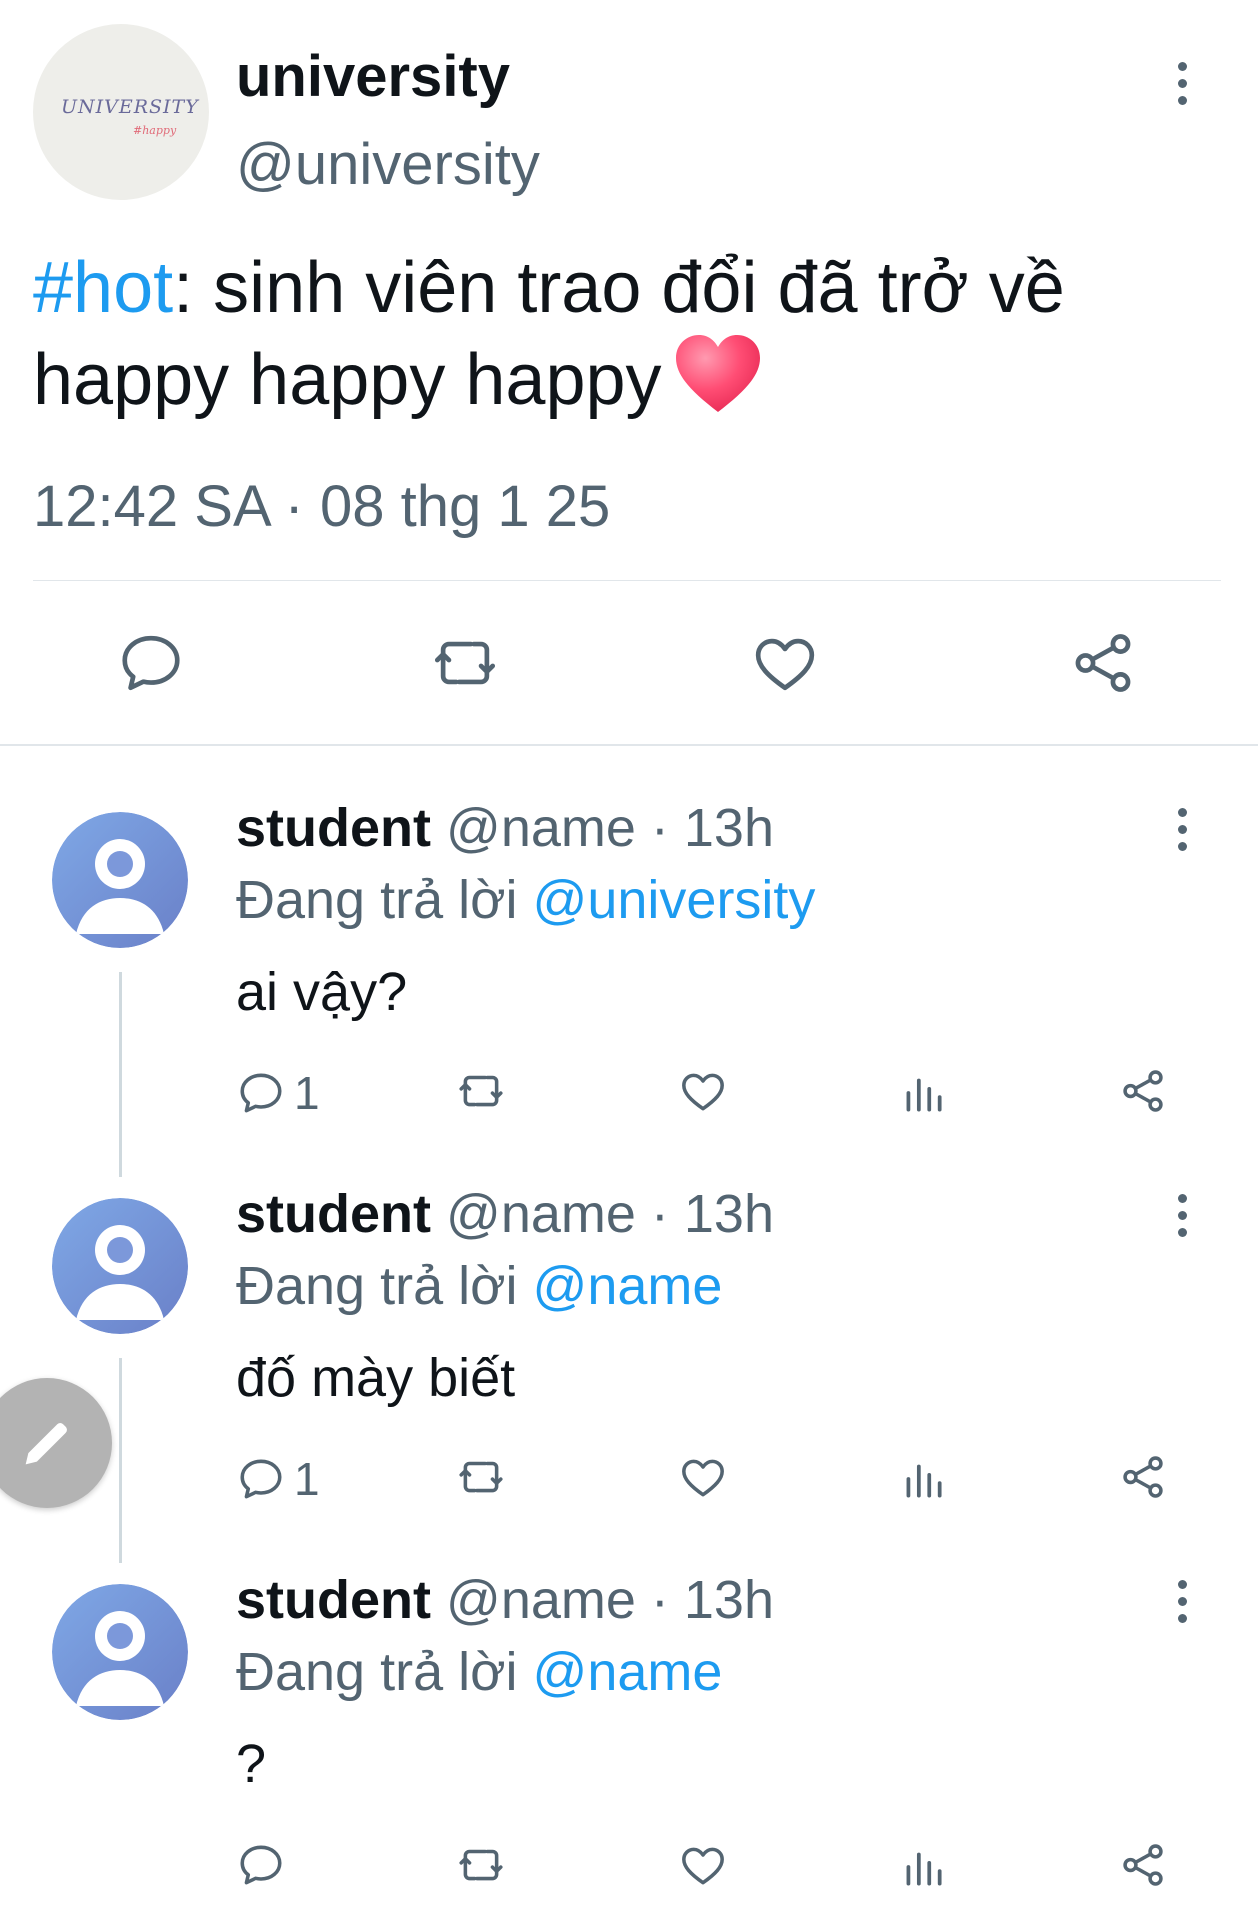  I want to click on replying-to-line: Đang trả lời @university, so click(525, 900).